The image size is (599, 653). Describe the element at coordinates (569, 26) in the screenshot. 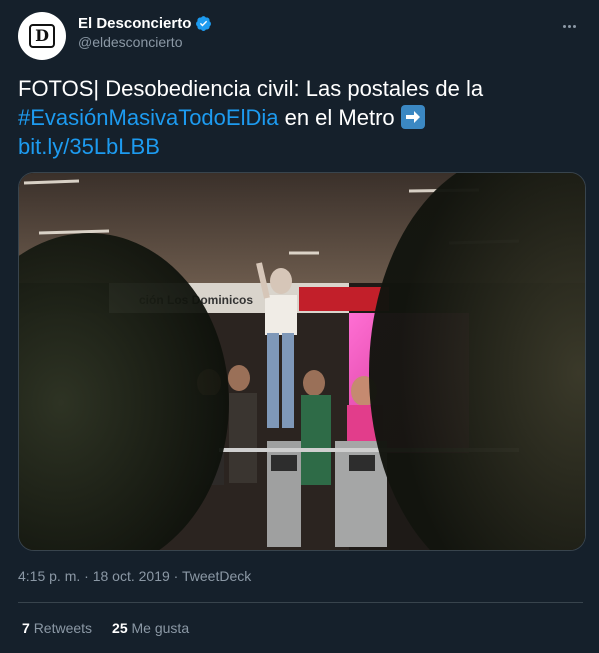

I see `more-options-icon` at that location.